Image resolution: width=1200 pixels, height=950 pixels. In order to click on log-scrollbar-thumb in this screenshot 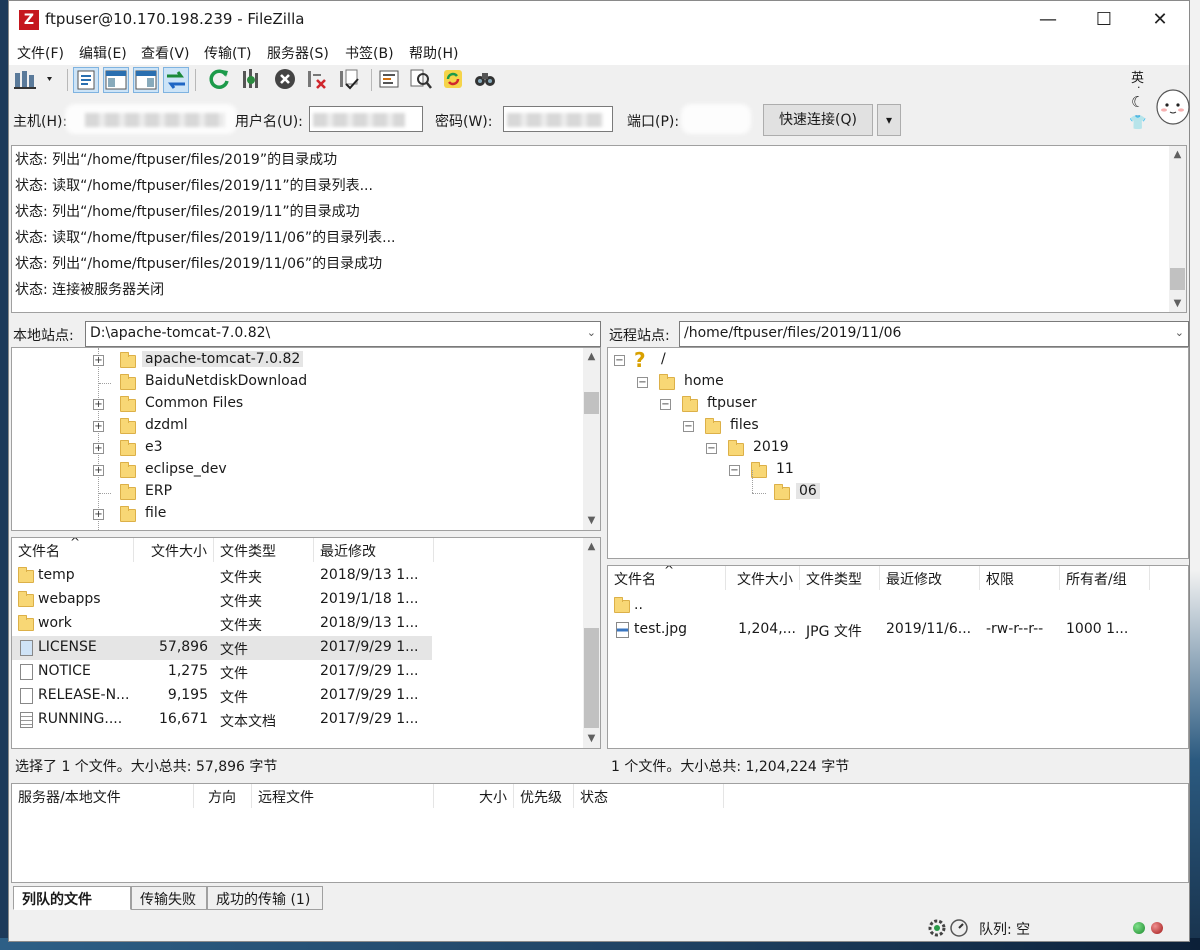, I will do `click(1177, 279)`.